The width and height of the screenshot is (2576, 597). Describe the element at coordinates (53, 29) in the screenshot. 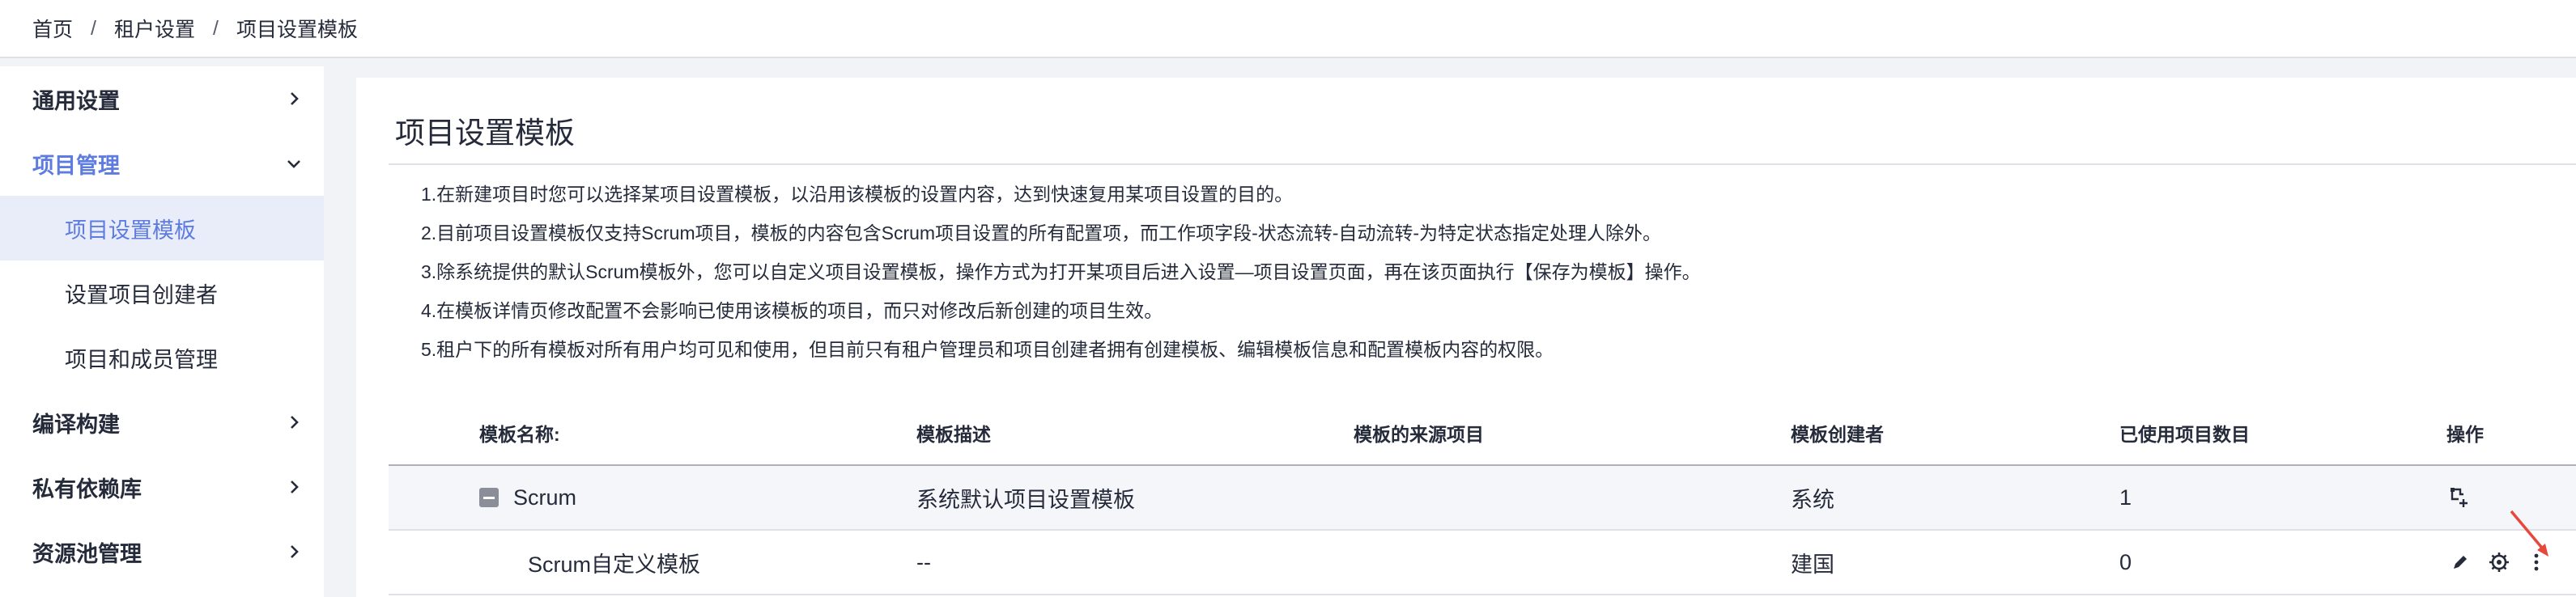

I see `breadcrumb-home: 首页` at that location.